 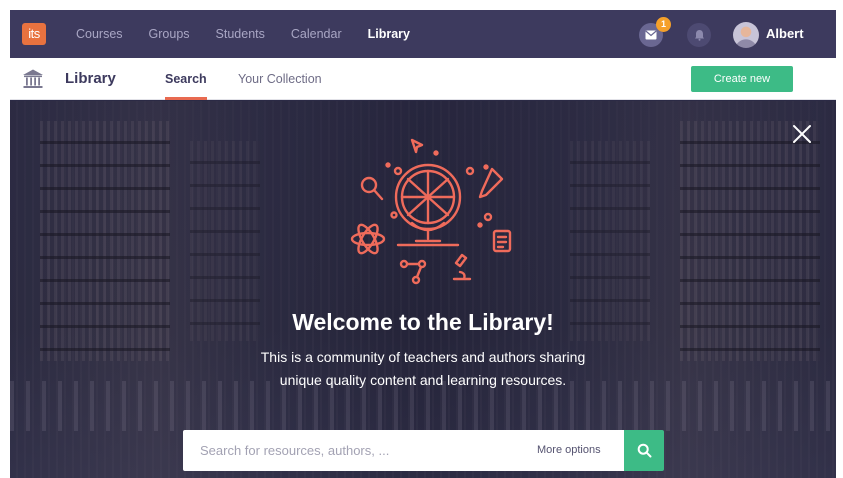 What do you see at coordinates (802, 134) in the screenshot?
I see `close-icon` at bounding box center [802, 134].